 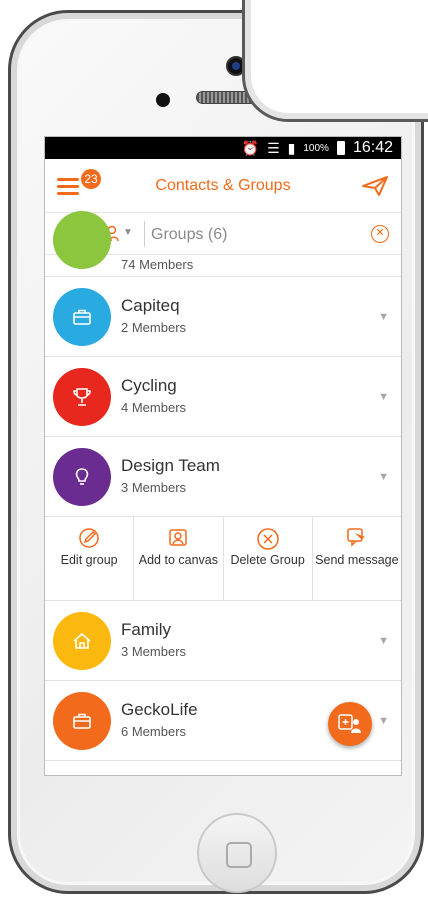 What do you see at coordinates (91, 179) in the screenshot?
I see `notification-badge: 23` at bounding box center [91, 179].